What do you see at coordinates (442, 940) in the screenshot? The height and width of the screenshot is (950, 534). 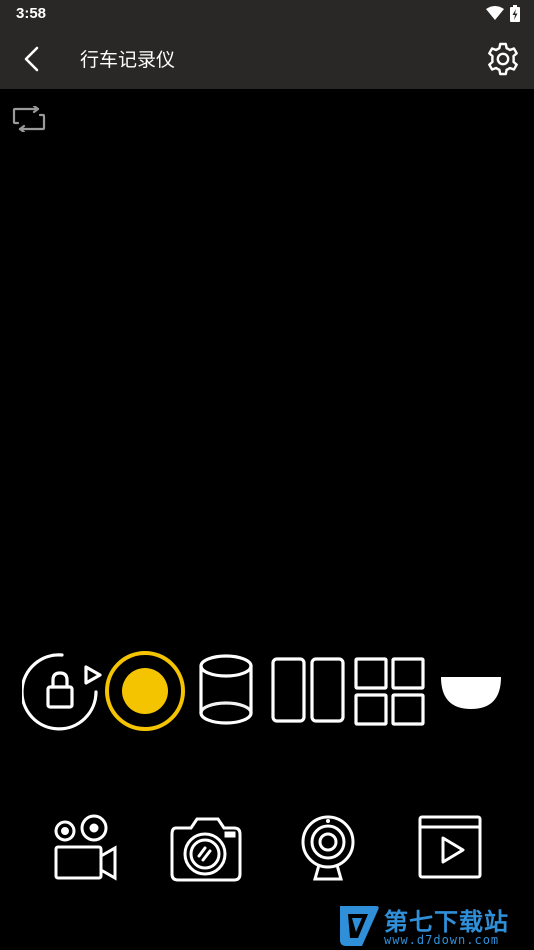 I see `watermark-url: www.d7down.com` at bounding box center [442, 940].